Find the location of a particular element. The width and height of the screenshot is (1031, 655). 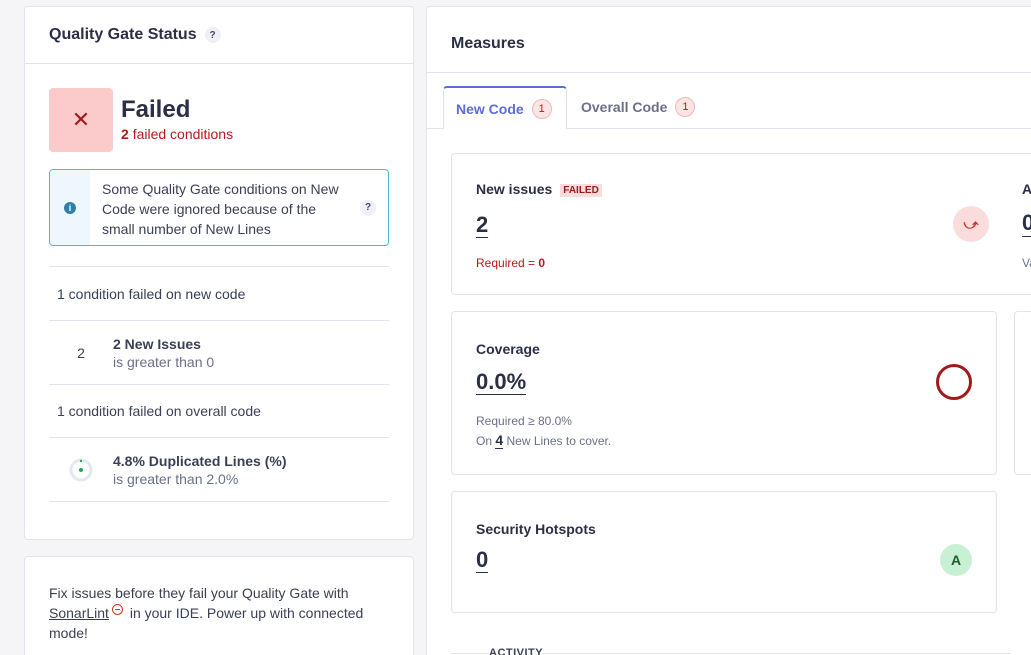

security-rating-badge: A is located at coordinates (956, 560).